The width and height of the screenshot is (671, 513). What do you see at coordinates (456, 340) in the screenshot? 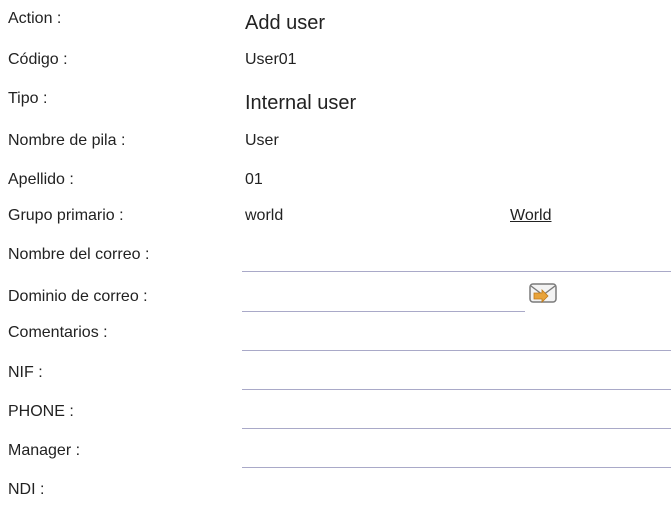
I see `comentarios-input` at bounding box center [456, 340].